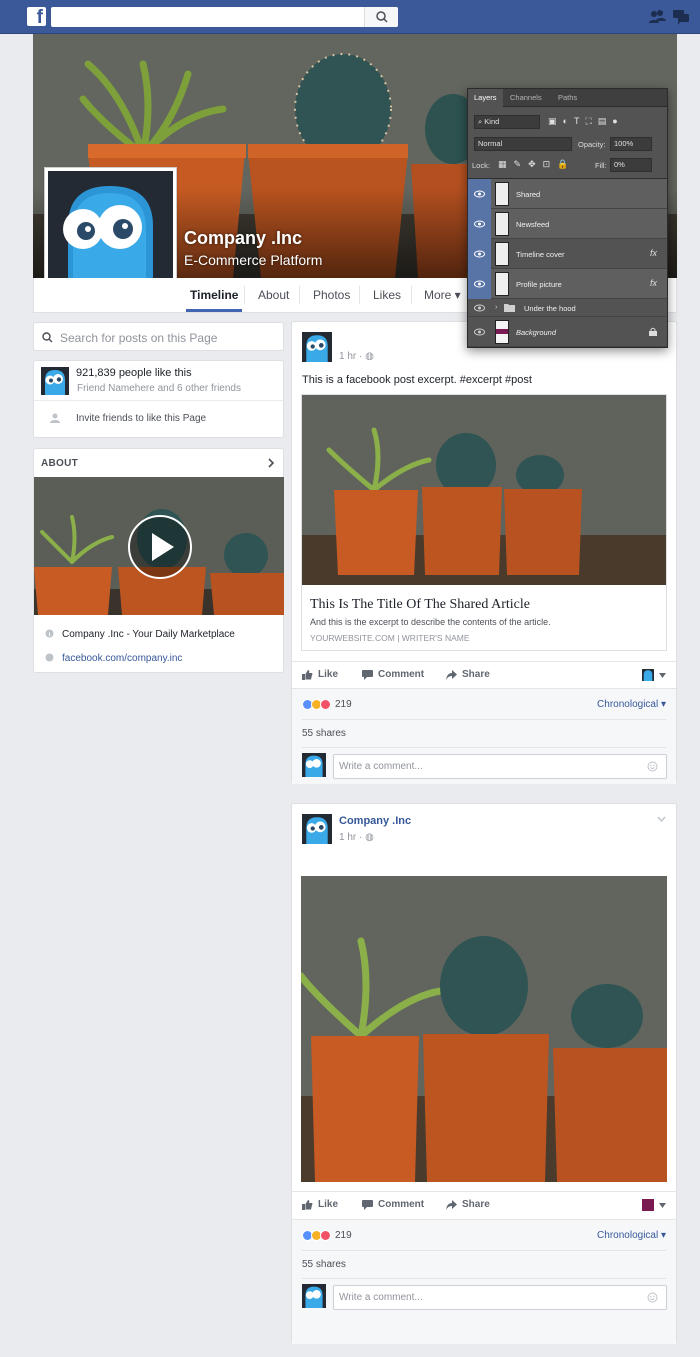 The image size is (700, 1357). I want to click on invite-friends-link: Invite friends to like this Page, so click(141, 418).